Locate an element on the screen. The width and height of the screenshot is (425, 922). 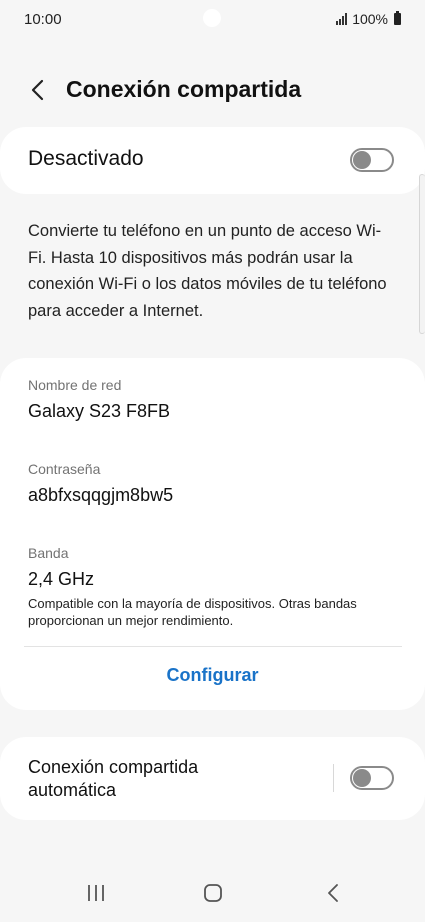
nav-back-button is located at coordinates (333, 893).